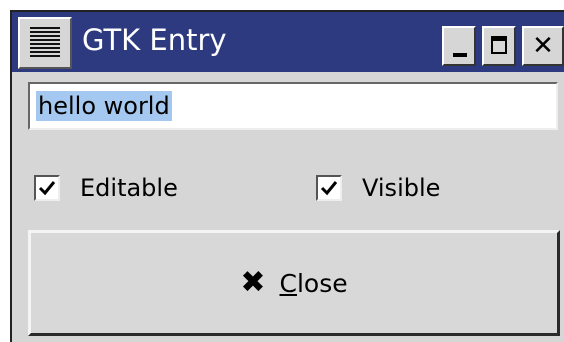 This screenshot has width=564, height=342. I want to click on menu-icon, so click(45, 43).